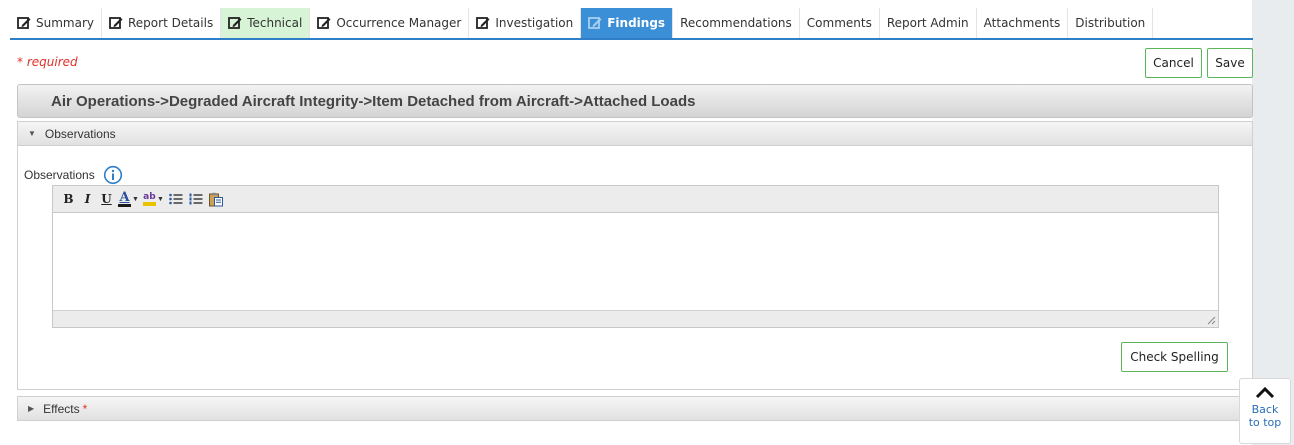  I want to click on tab-label: Comments, so click(839, 23).